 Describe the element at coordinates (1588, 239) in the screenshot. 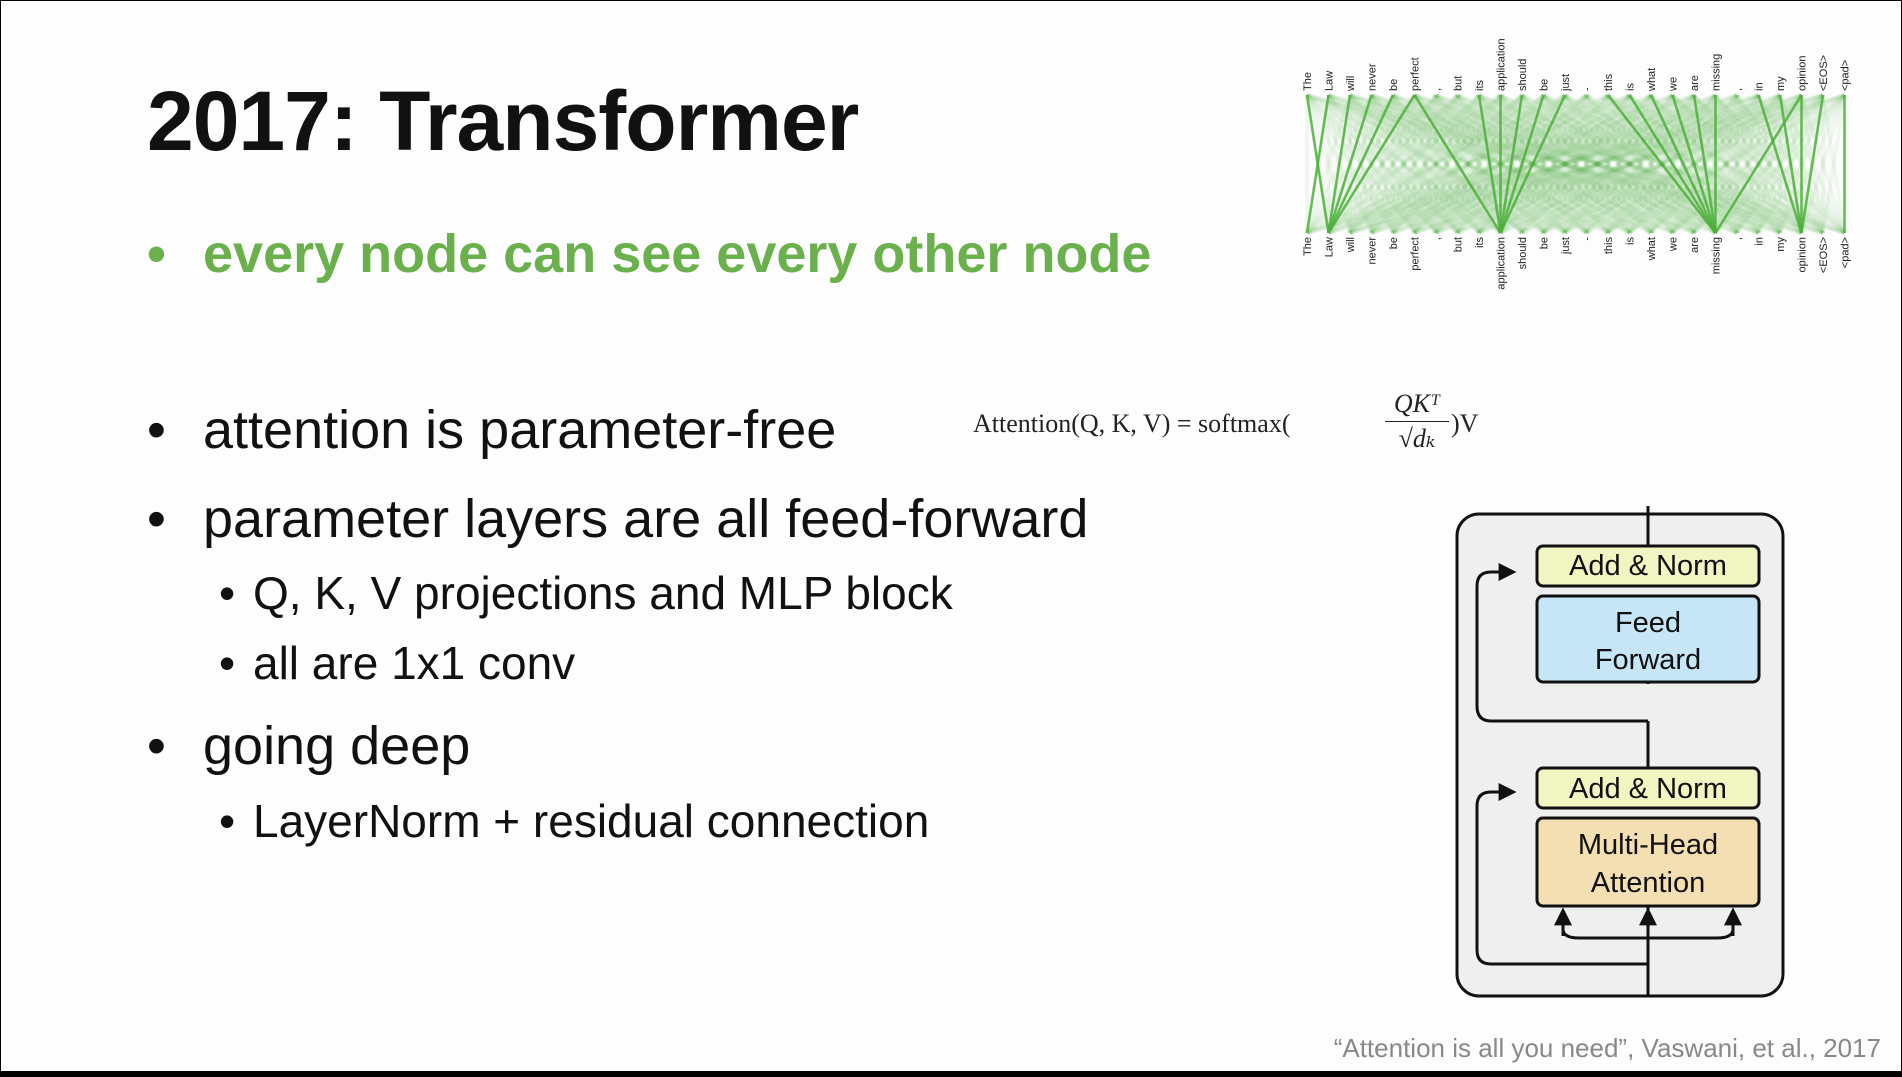

I see `token-label-bottom: -` at that location.